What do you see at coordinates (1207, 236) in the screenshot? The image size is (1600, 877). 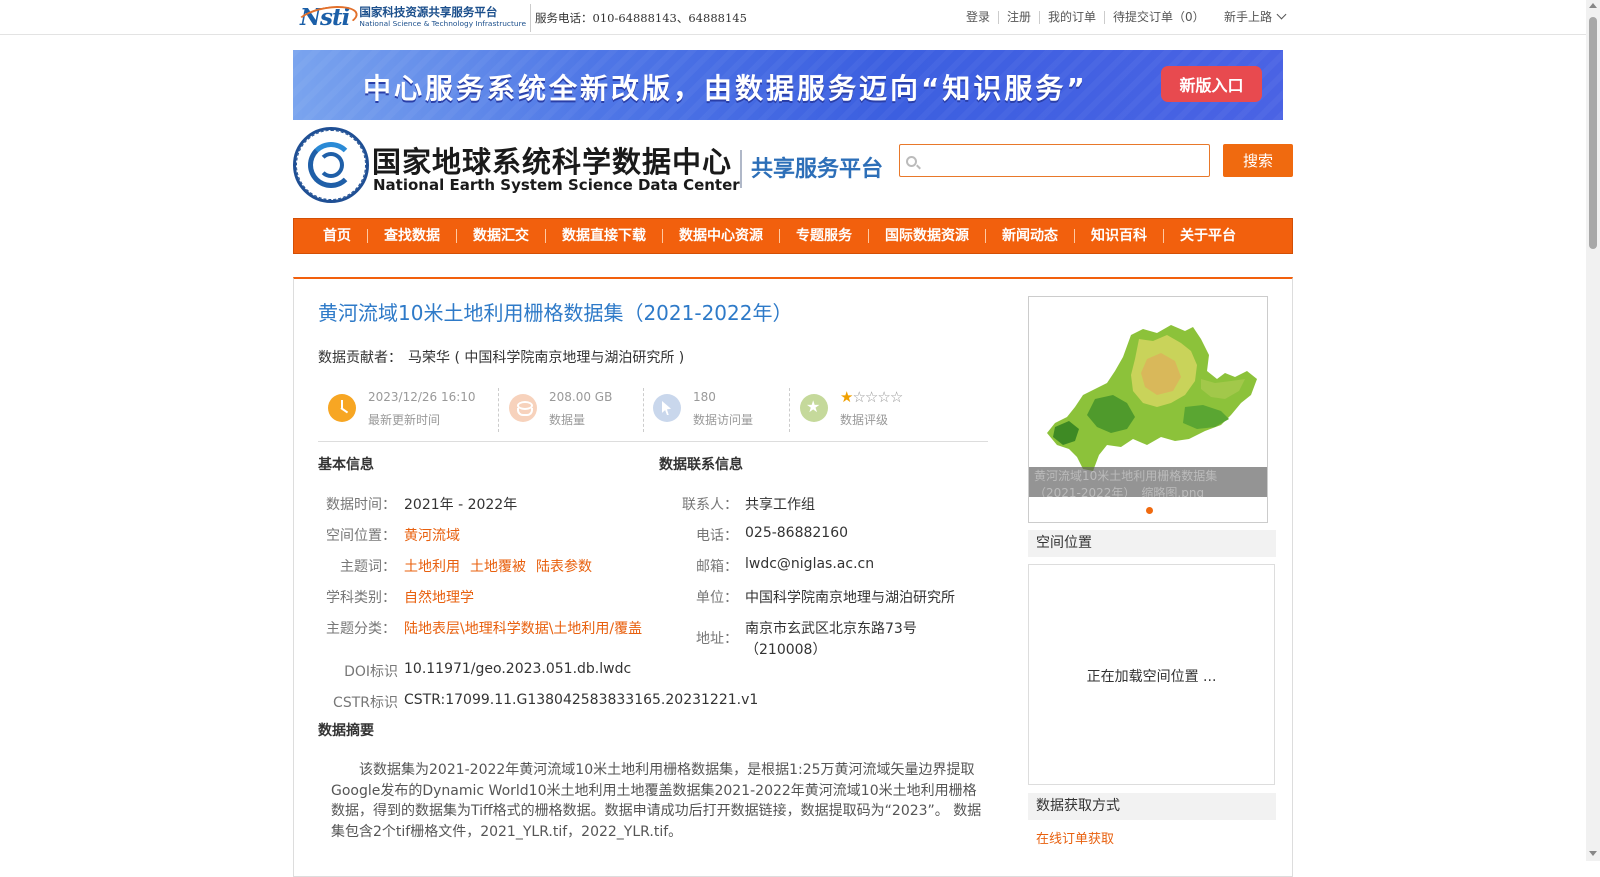 I see `nav-about: 关于平台` at bounding box center [1207, 236].